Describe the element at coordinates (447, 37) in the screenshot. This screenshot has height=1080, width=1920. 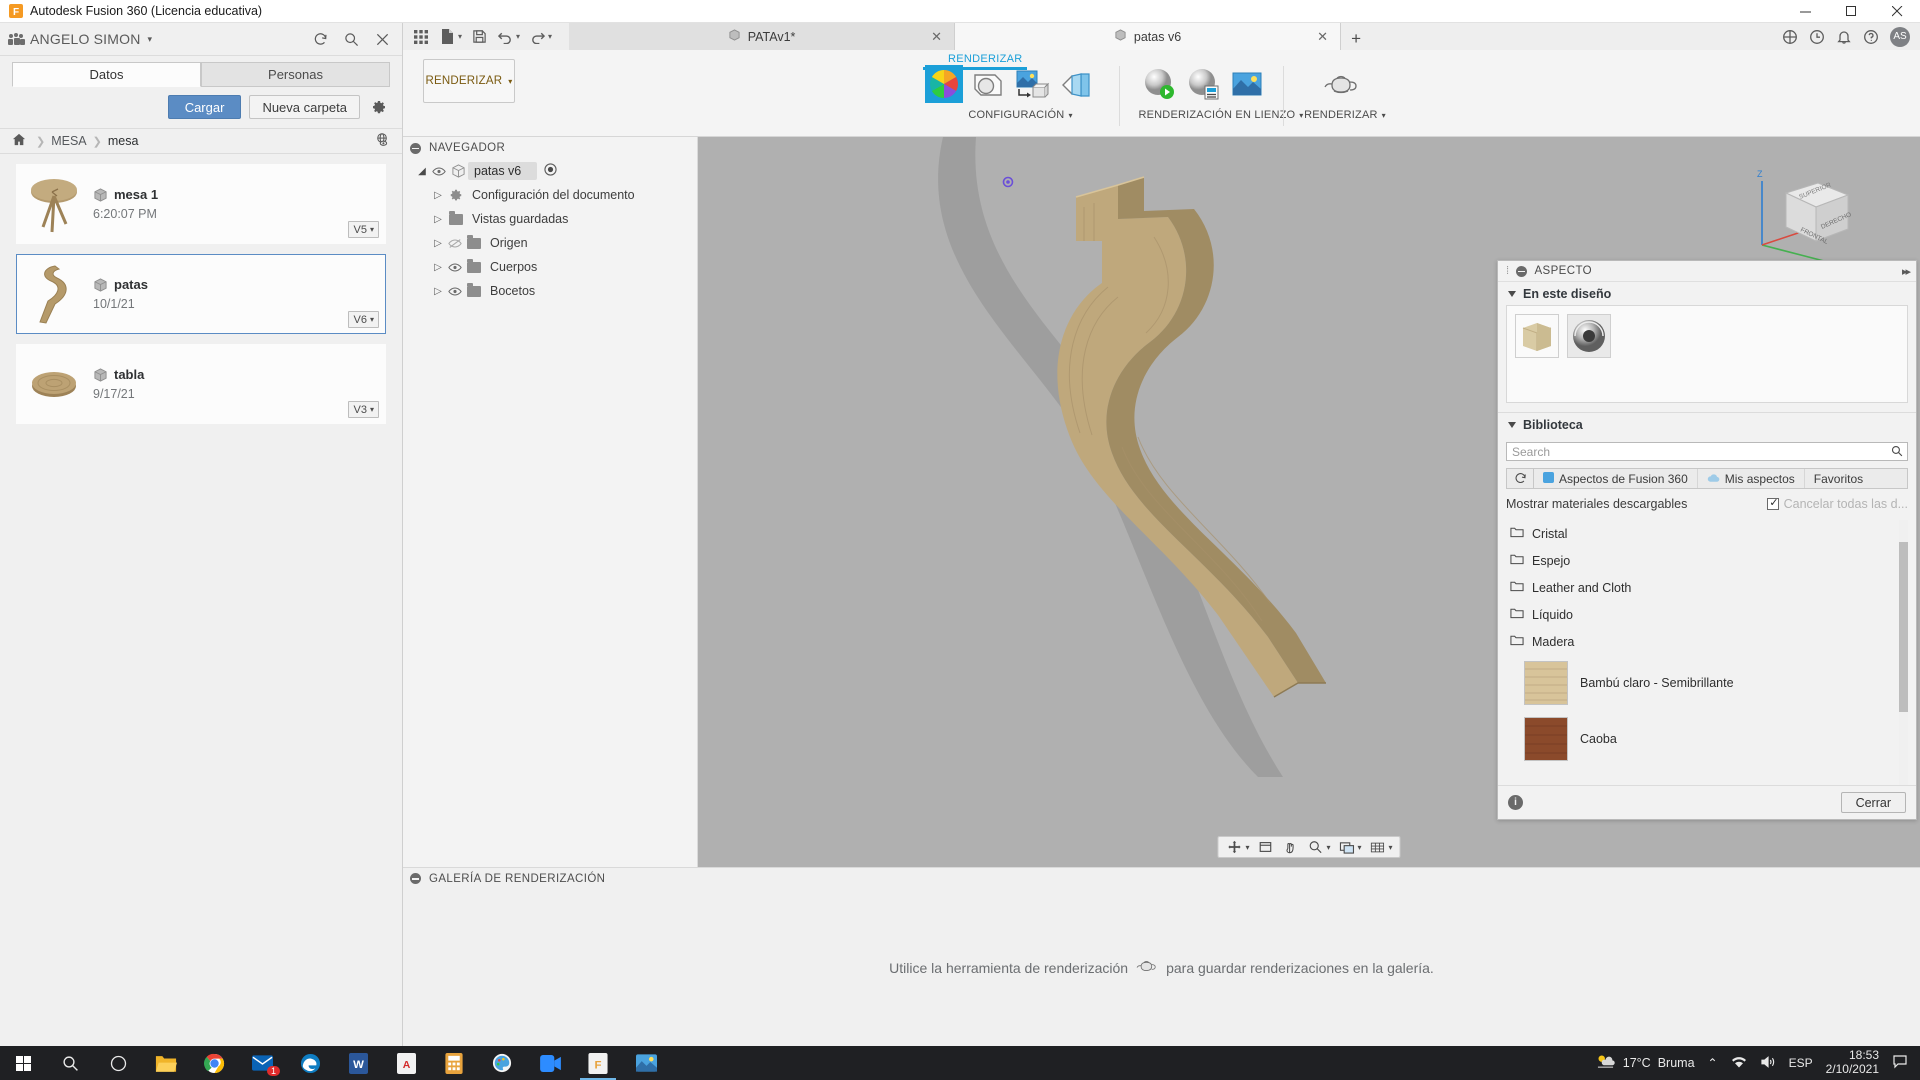
I see `new-file-icon` at that location.